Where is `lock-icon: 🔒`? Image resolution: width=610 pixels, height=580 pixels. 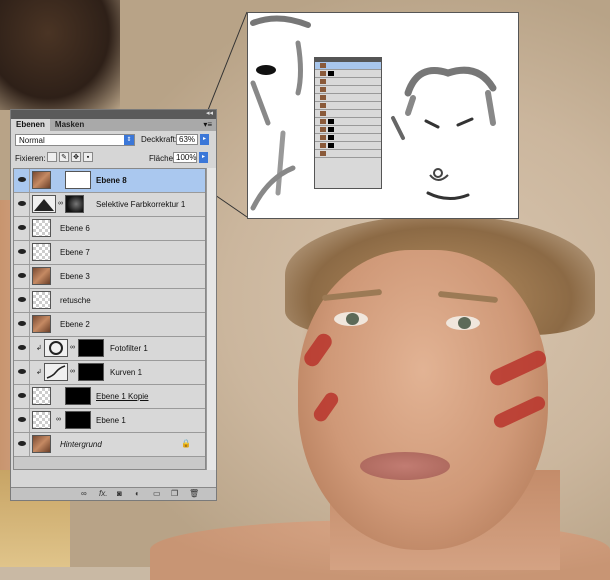
lock-icon: 🔒 is located at coordinates (186, 443).